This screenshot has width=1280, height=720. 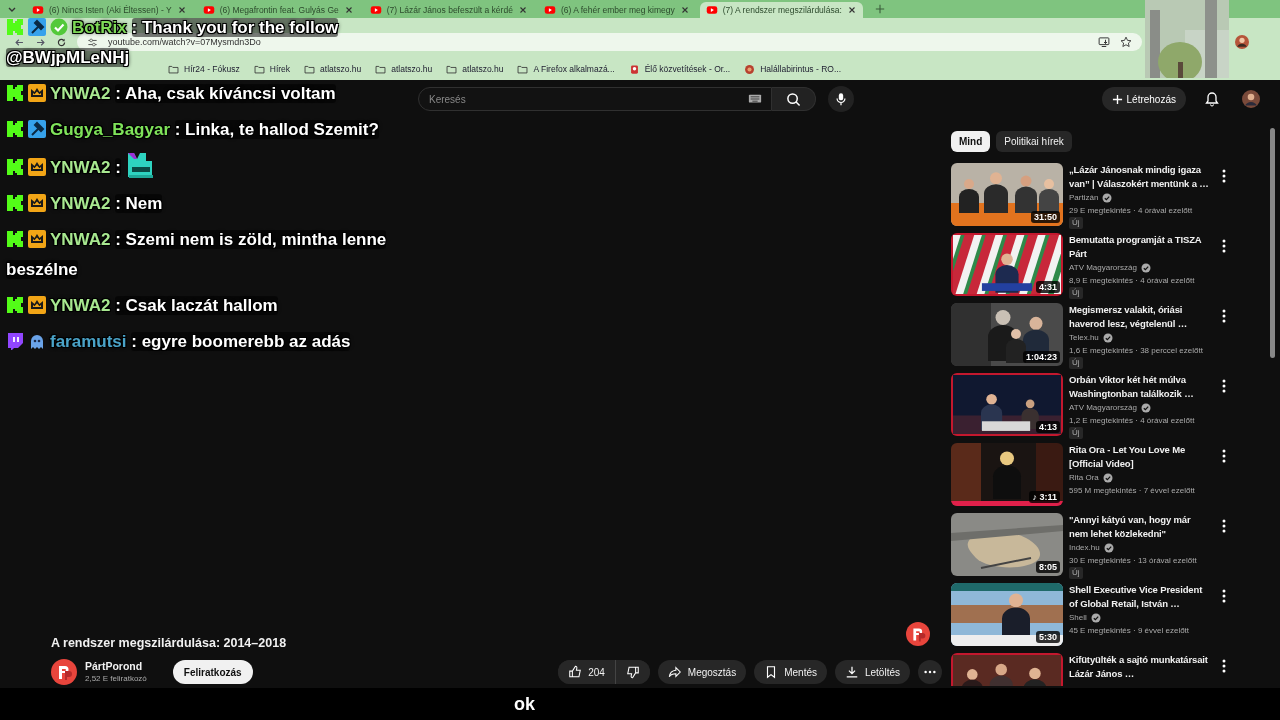 I want to click on video-title: A rendszer megszilárdulása: 2014–2018, so click(x=169, y=644).